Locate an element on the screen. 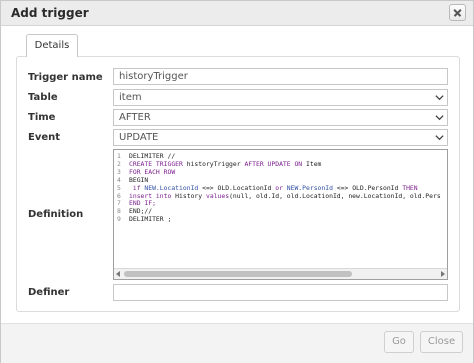  dialog-title: Add trigger is located at coordinates (50, 13).